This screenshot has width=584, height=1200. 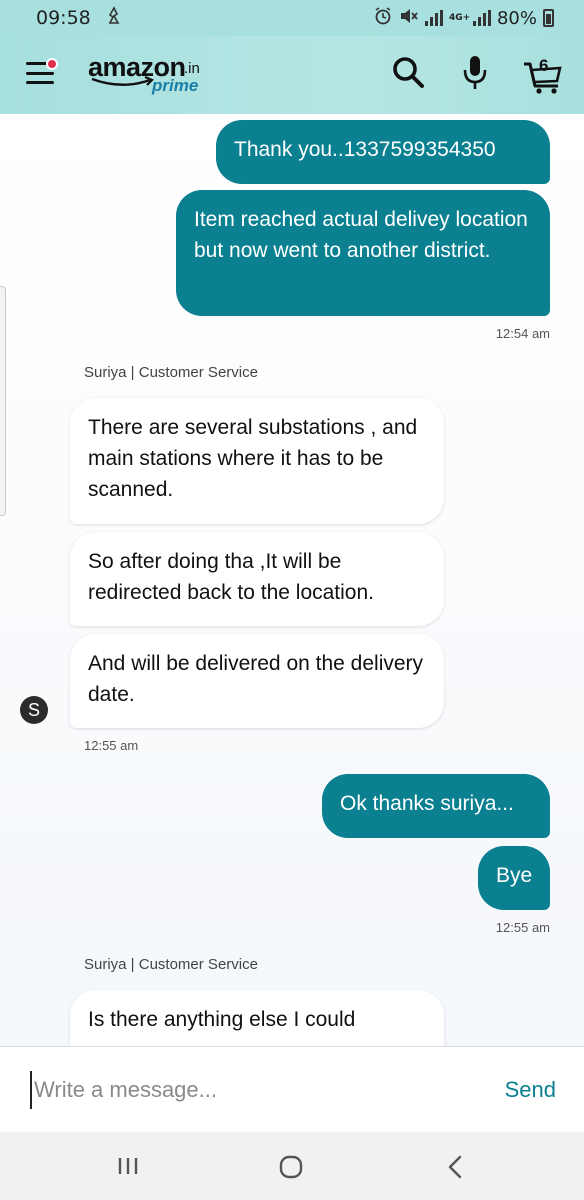 I want to click on system-nav-bar, so click(x=292, y=1166).